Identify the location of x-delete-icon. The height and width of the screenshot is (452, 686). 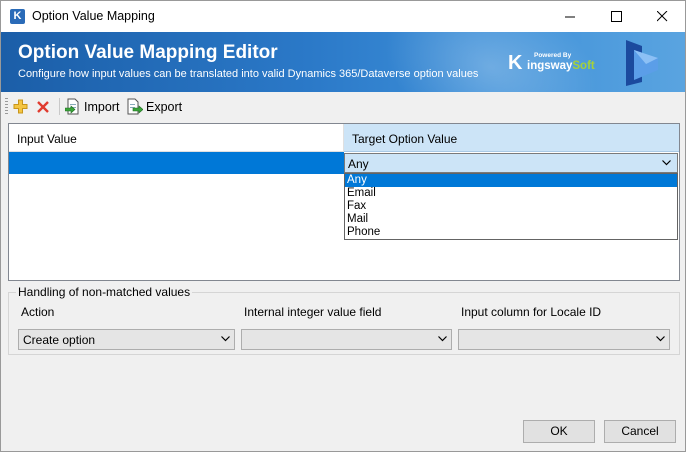
(43, 106).